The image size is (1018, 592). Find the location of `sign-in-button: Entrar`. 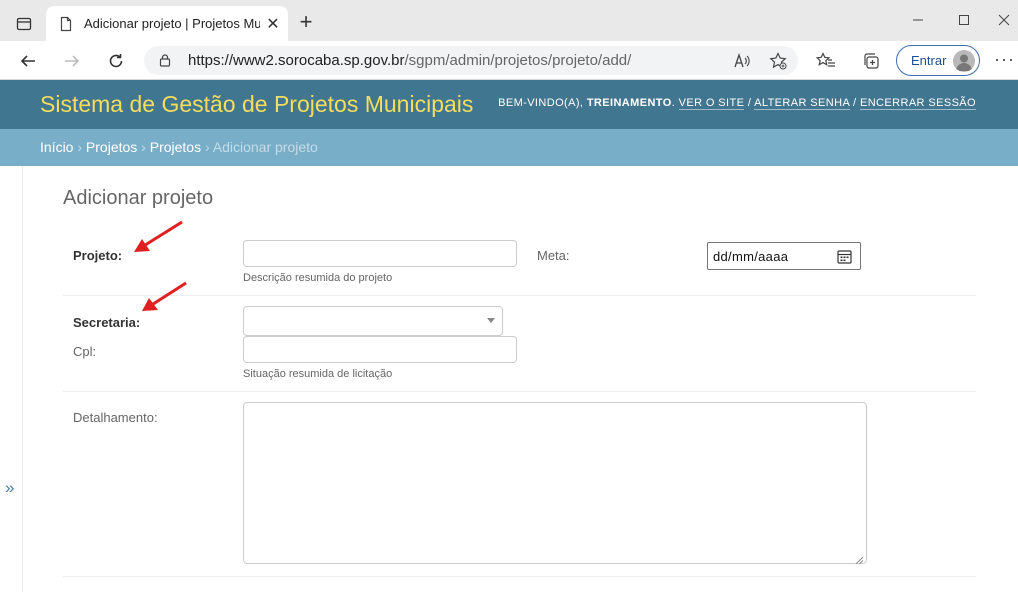

sign-in-button: Entrar is located at coordinates (938, 60).